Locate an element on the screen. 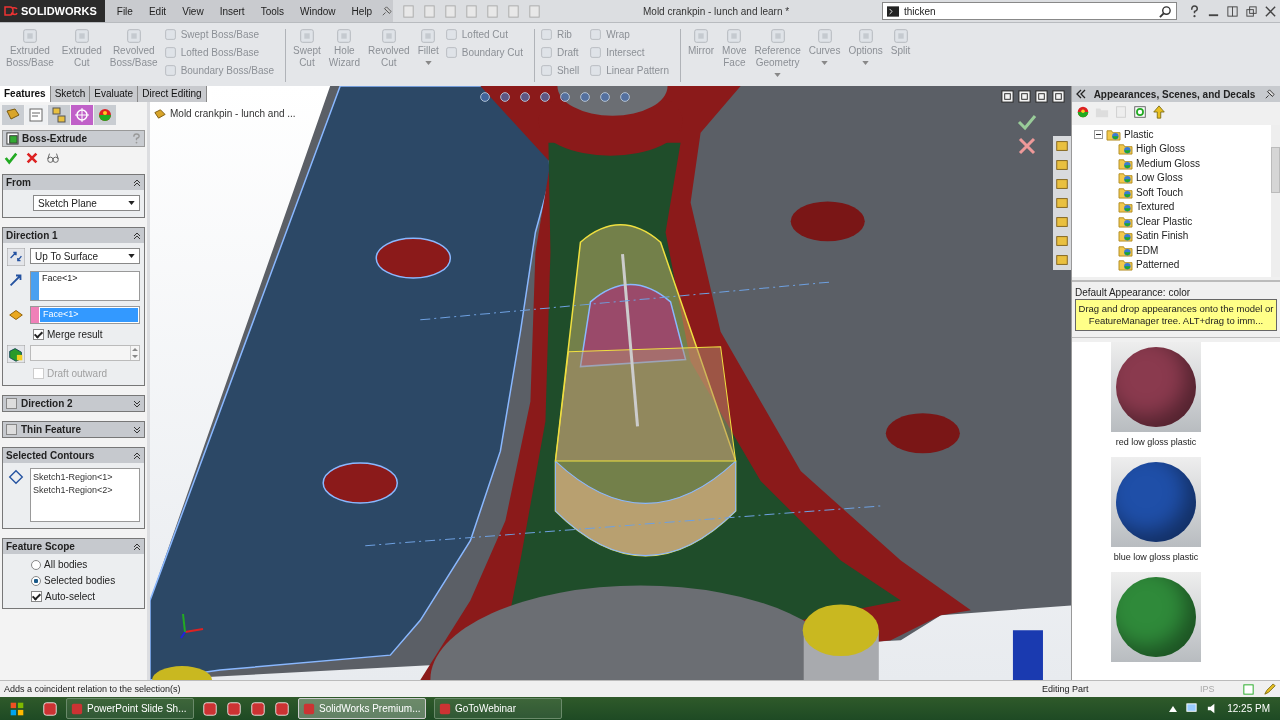  scope-radio: Selected bodies is located at coordinates (85, 580).